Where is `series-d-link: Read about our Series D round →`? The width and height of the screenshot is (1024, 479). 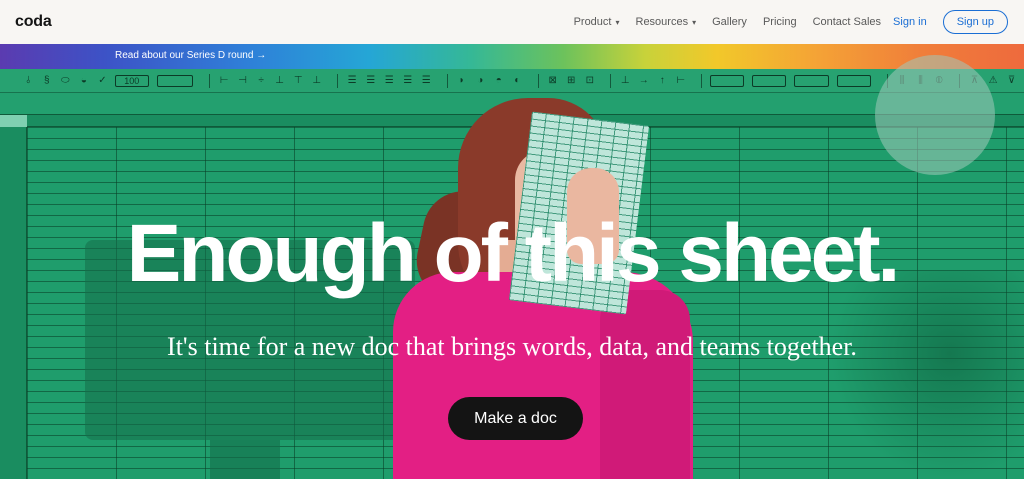
series-d-link: Read about our Series D round → is located at coordinates (190, 55).